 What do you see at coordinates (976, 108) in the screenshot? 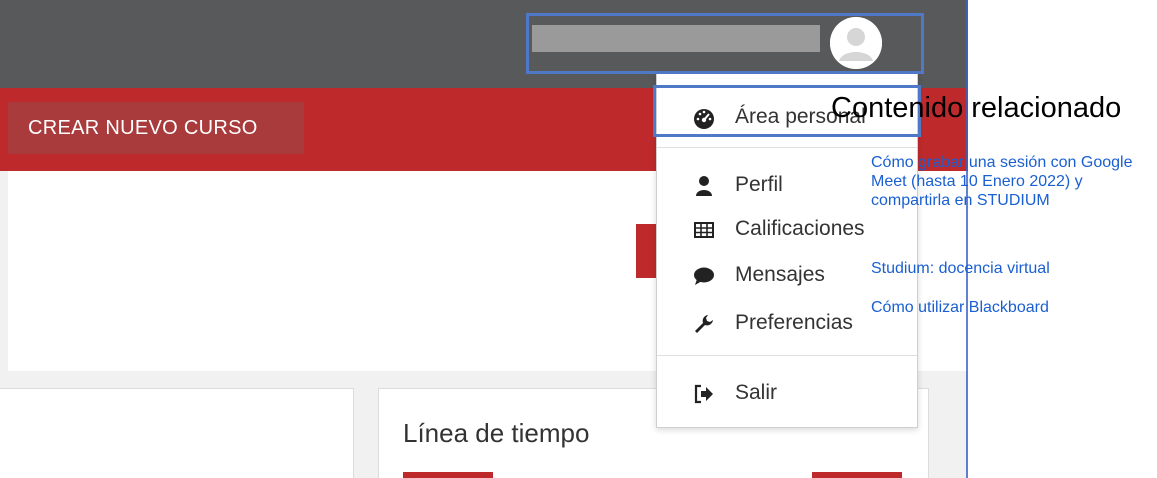
I see `related-content-heading: Contenido relacionado` at bounding box center [976, 108].